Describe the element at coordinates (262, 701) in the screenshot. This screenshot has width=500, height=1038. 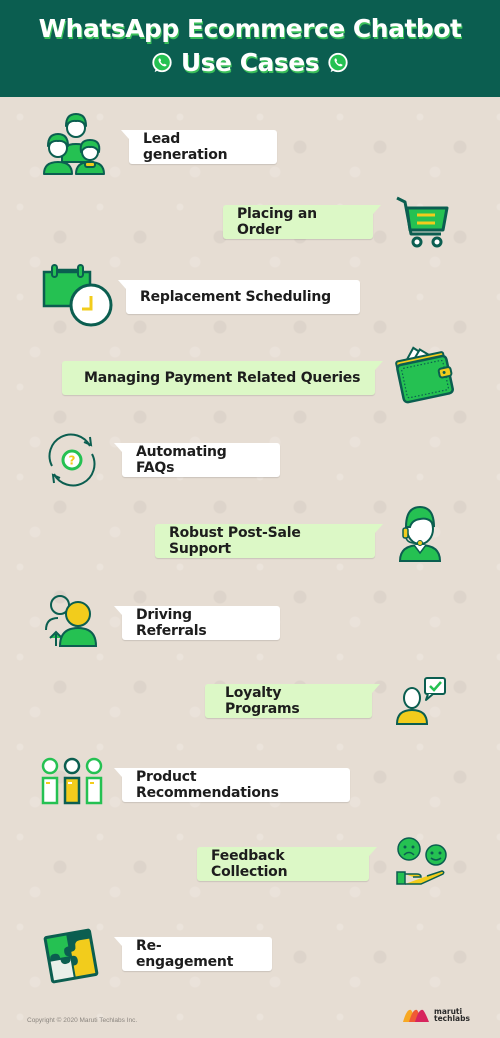
I see `use-case-label: Loyalty Programs` at that location.